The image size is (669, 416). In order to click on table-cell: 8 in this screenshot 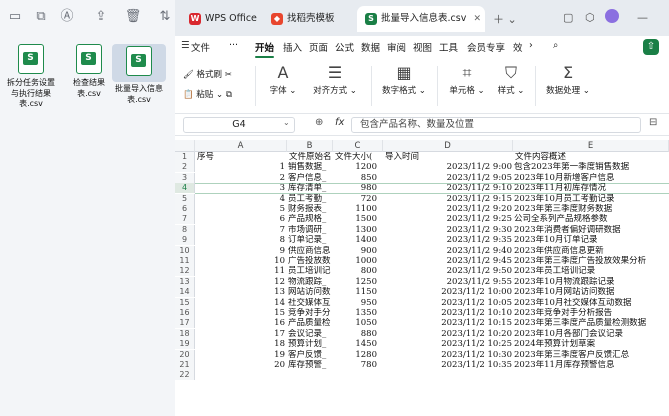, I will do `click(240, 240)`.